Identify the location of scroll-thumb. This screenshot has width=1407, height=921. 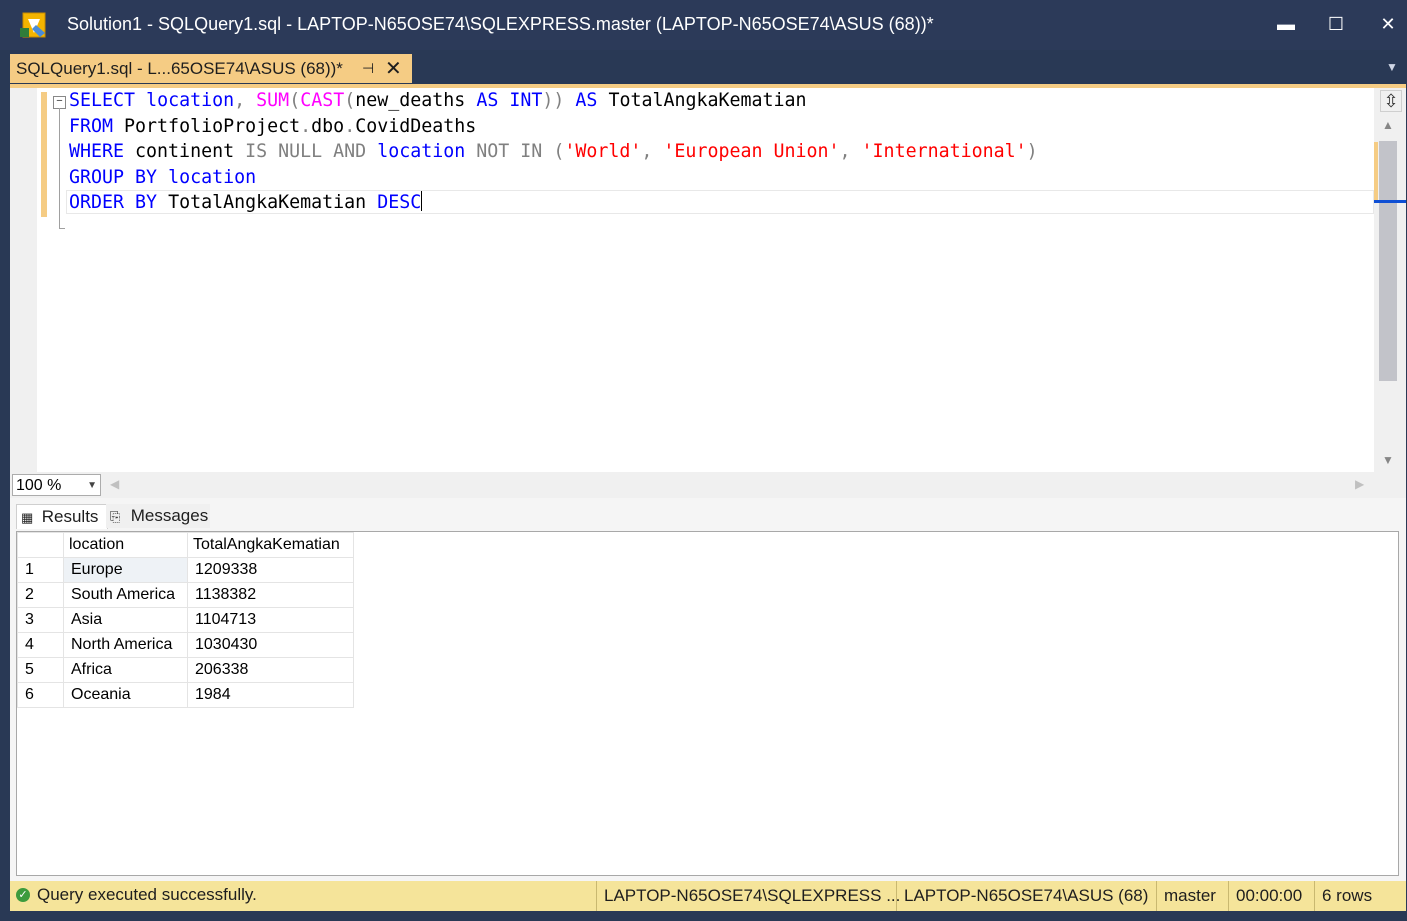
(1388, 261).